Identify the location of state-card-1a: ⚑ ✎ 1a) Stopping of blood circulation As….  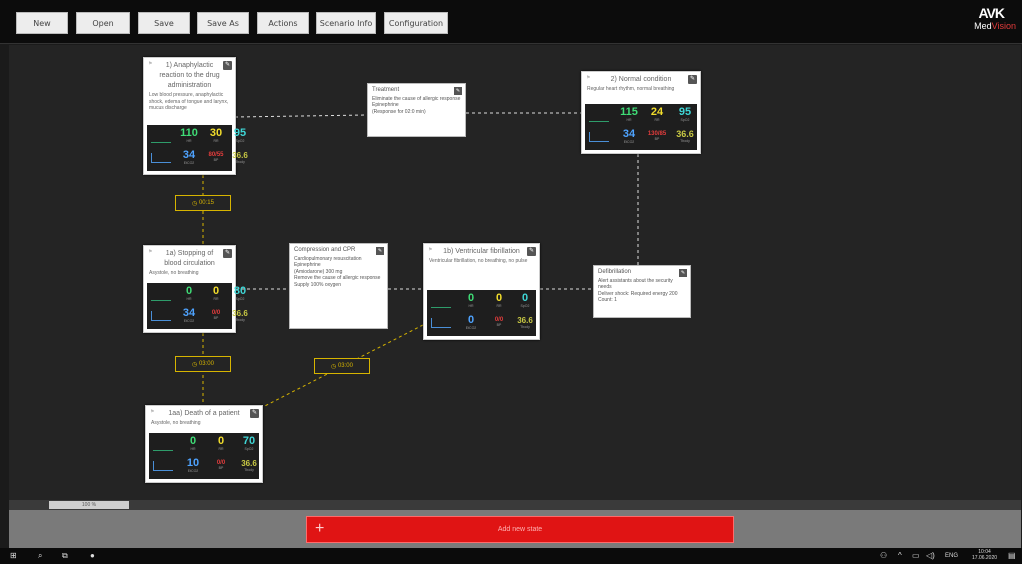
(195, 289).